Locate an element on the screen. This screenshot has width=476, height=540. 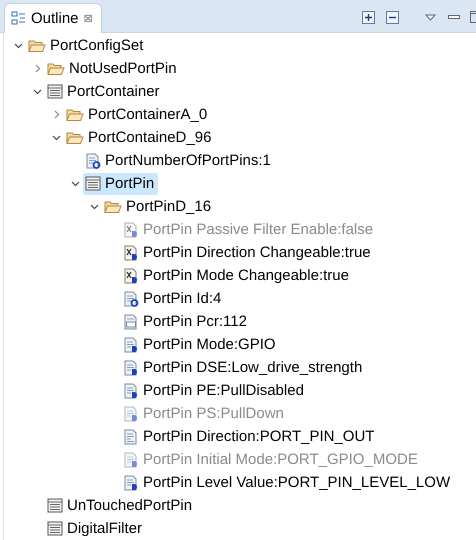
tree-item: PortPin Pcr:112 is located at coordinates (186, 321).